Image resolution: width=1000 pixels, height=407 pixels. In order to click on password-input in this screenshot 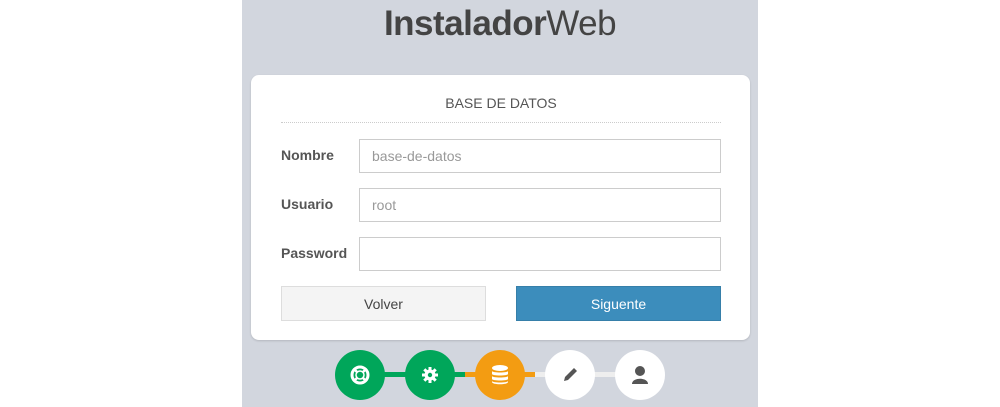, I will do `click(540, 254)`.